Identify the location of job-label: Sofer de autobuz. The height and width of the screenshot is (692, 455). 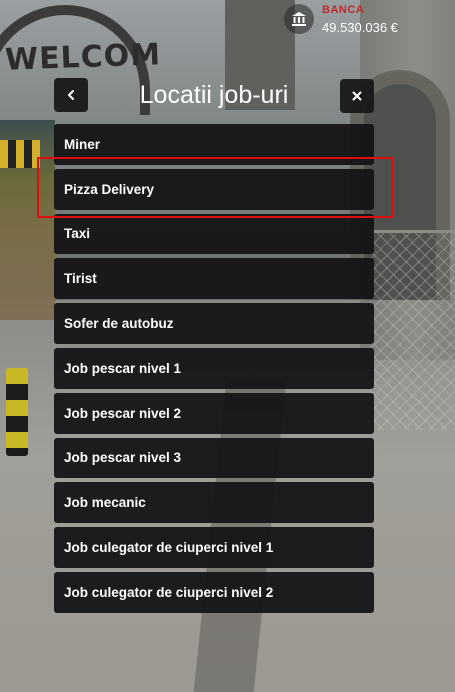
(119, 324).